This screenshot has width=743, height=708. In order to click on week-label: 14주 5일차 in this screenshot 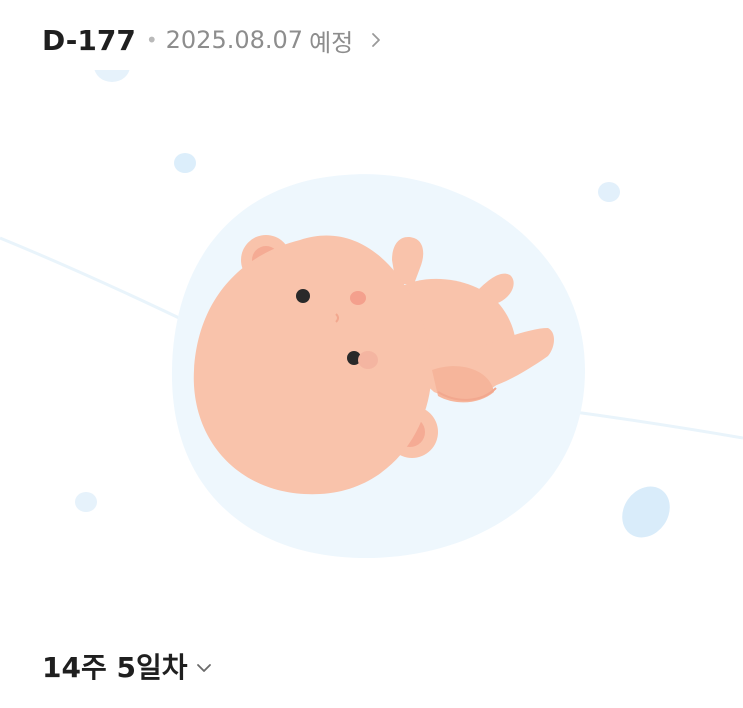, I will do `click(115, 667)`.